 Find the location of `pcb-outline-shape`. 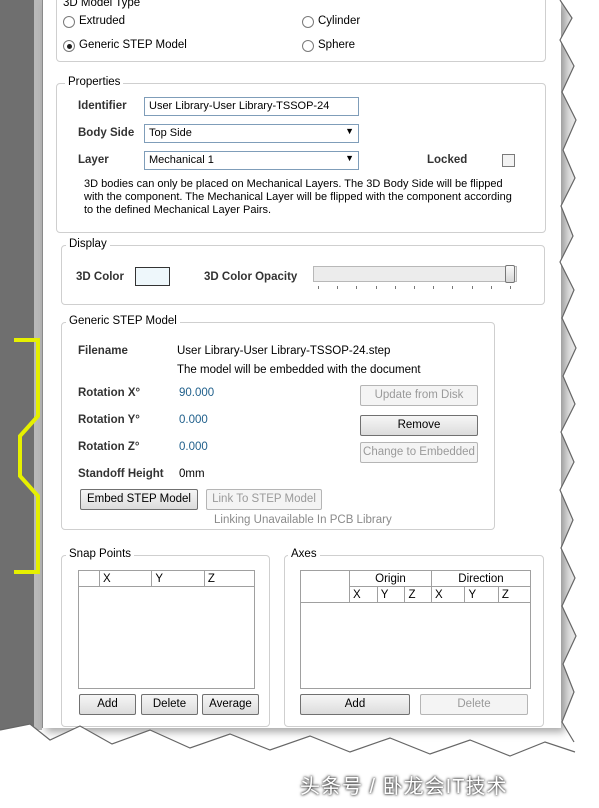

pcb-outline-shape is located at coordinates (27, 456).